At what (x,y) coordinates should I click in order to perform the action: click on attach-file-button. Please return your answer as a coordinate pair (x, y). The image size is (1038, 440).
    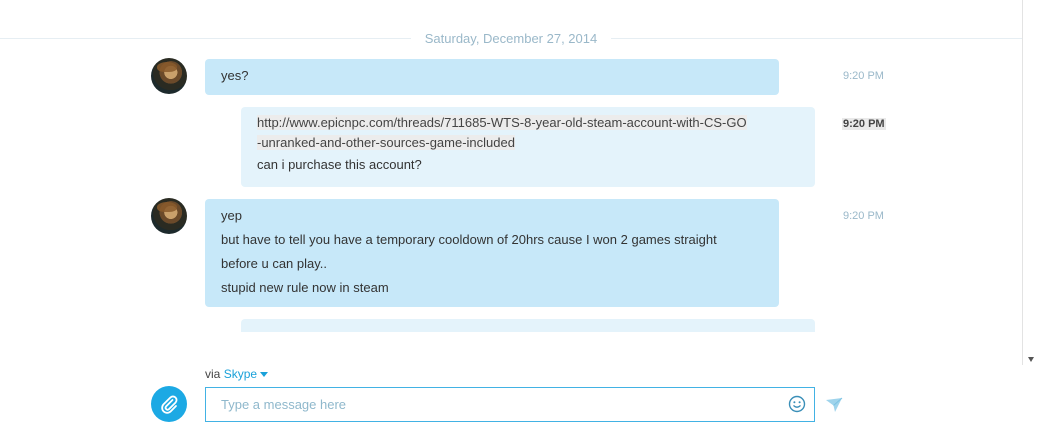
    Looking at the image, I should click on (169, 404).